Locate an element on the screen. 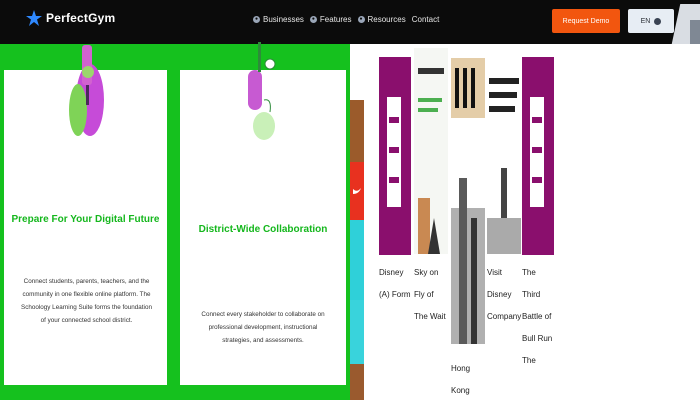  nav-label: Contact is located at coordinates (425, 19).